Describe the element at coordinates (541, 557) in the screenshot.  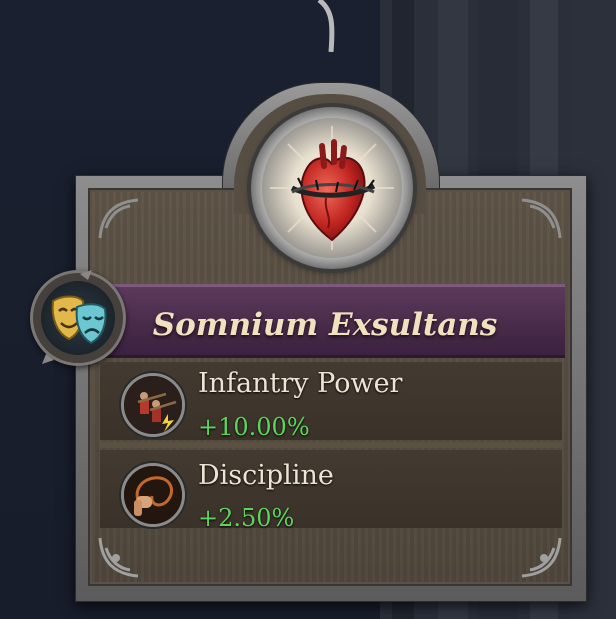
I see `corner-ornament-bottom-right` at that location.